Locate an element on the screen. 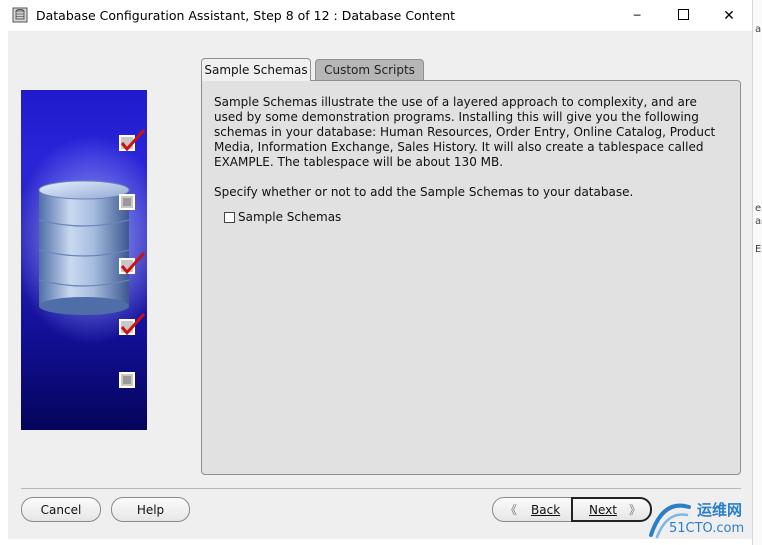 The image size is (762, 545). watermark-text-cn: 运维网 is located at coordinates (720, 510).